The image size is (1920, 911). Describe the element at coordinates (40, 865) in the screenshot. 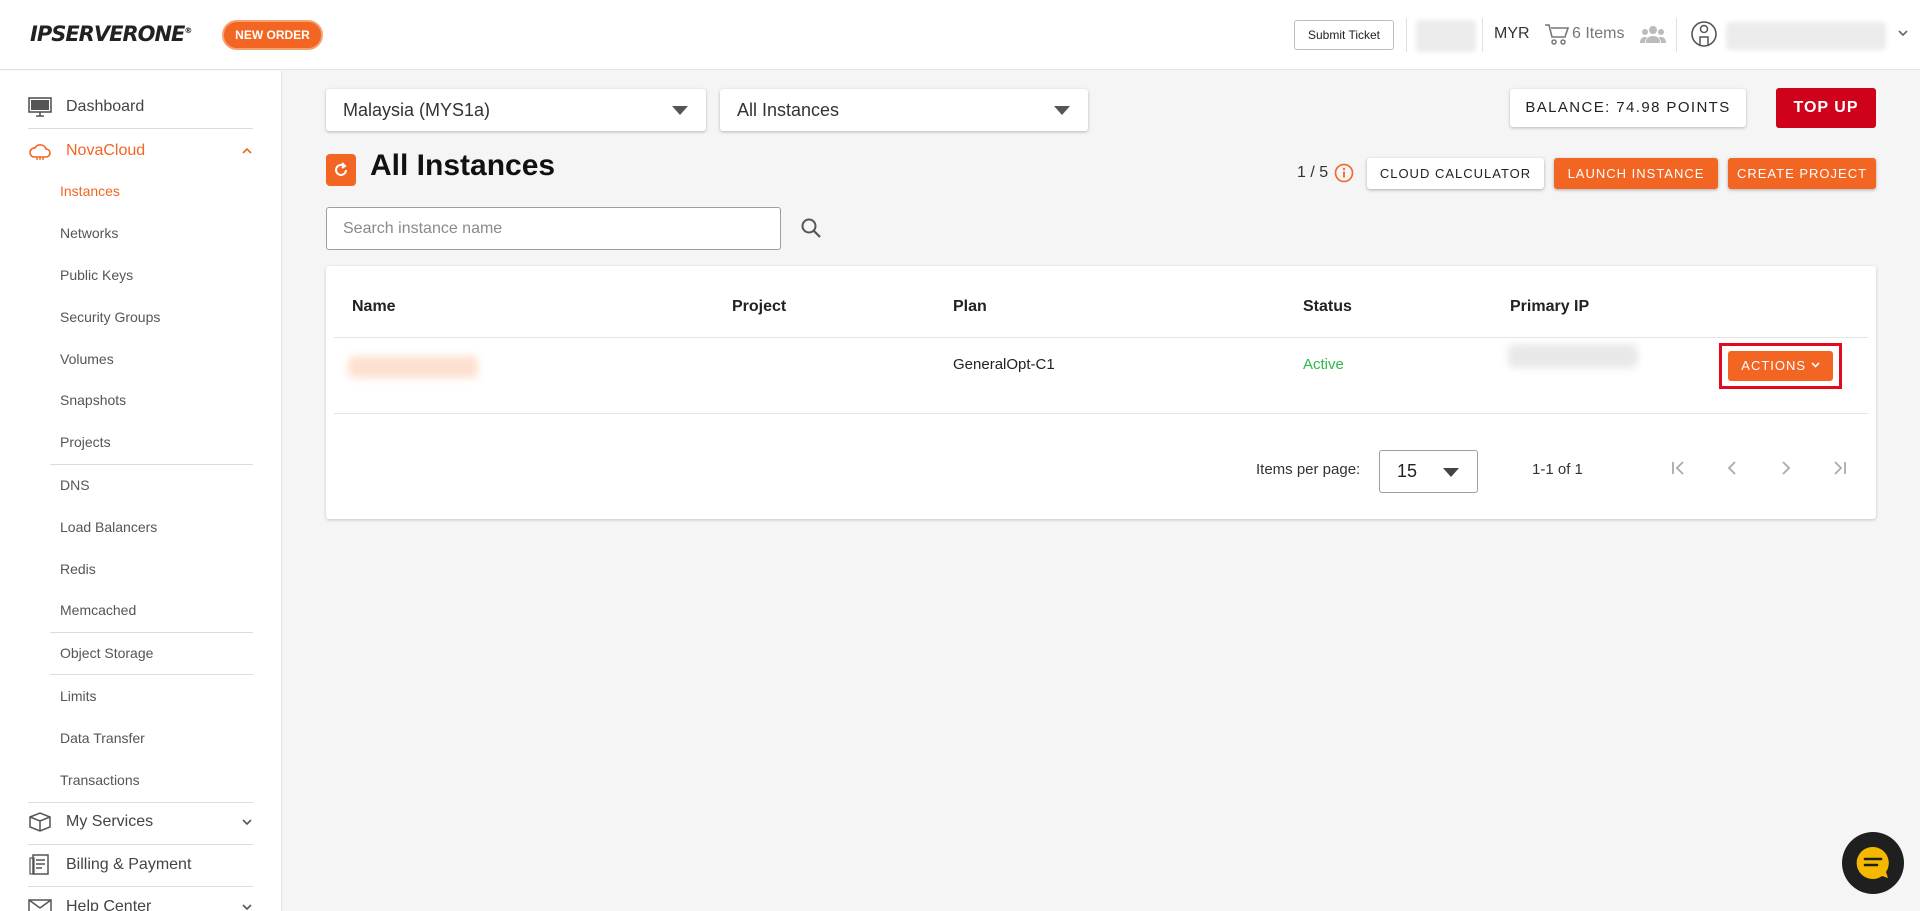

I see `invoice-icon` at that location.